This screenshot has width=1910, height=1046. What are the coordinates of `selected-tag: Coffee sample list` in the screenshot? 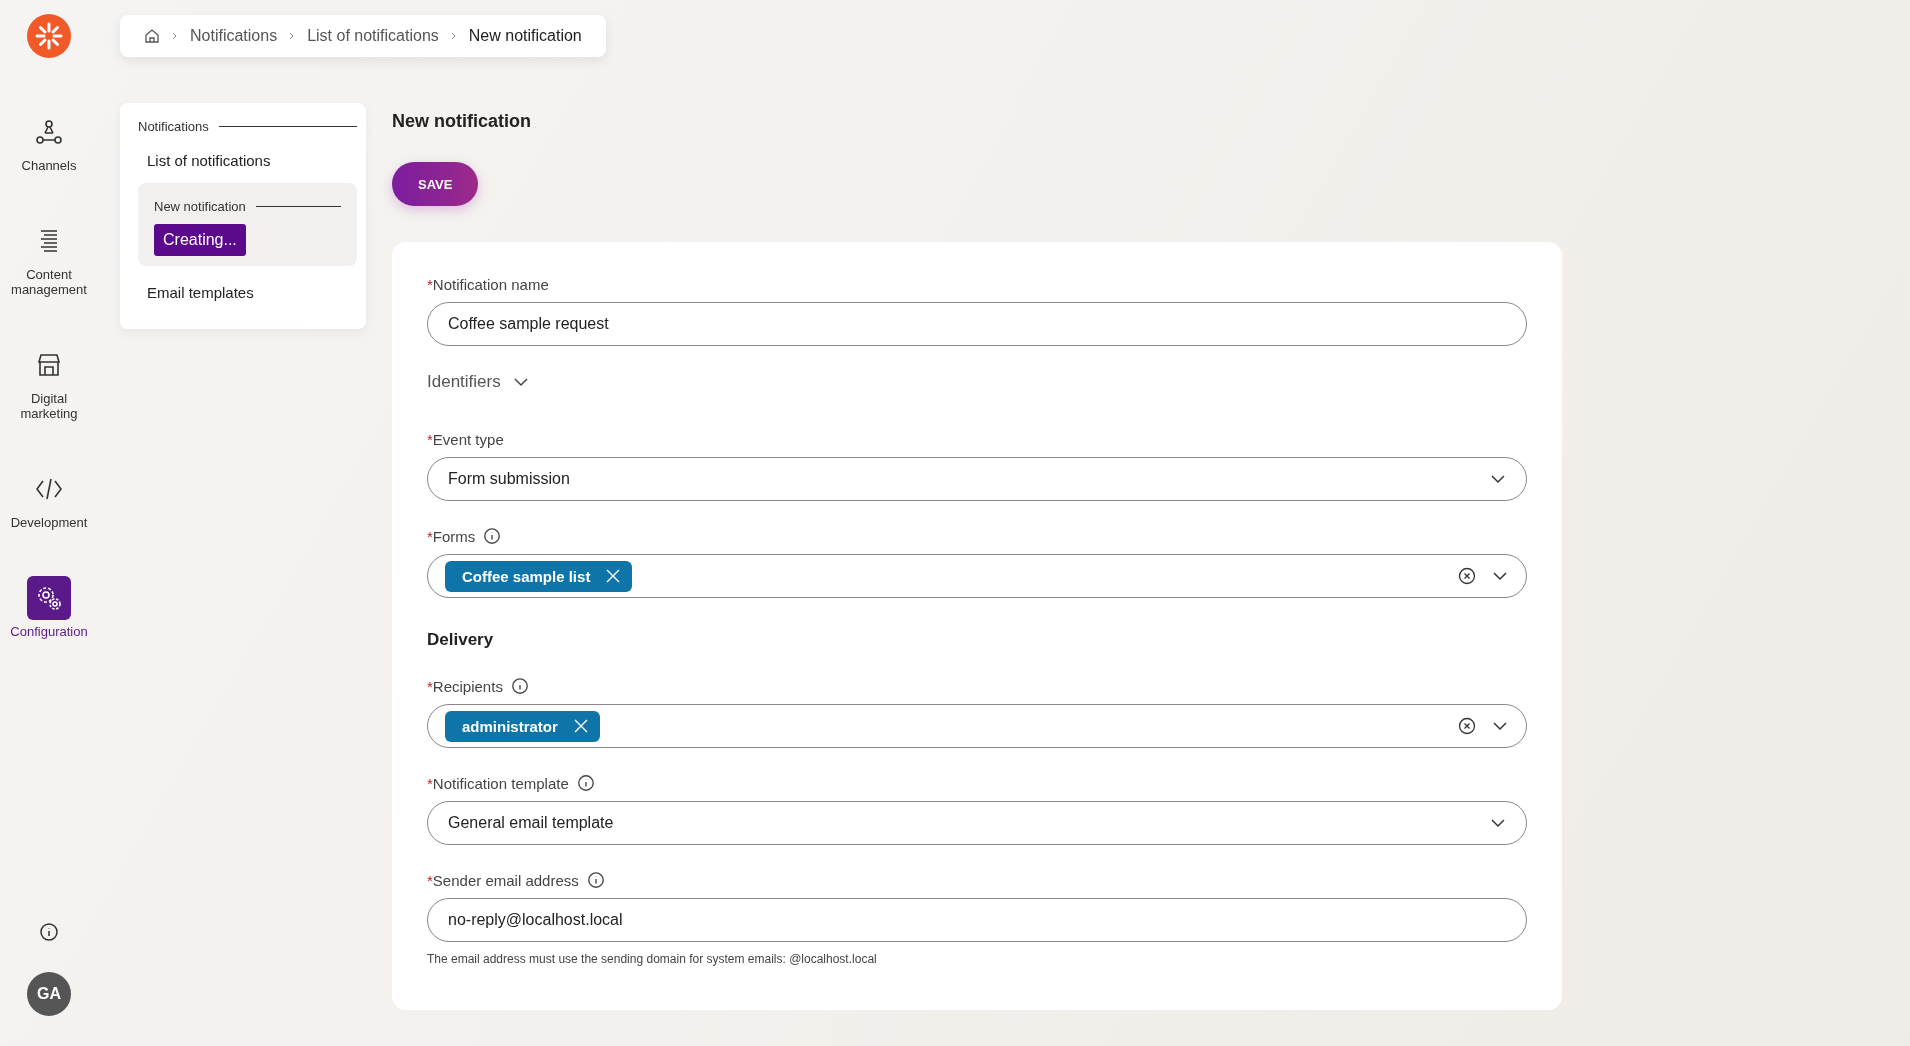 It's located at (539, 576).